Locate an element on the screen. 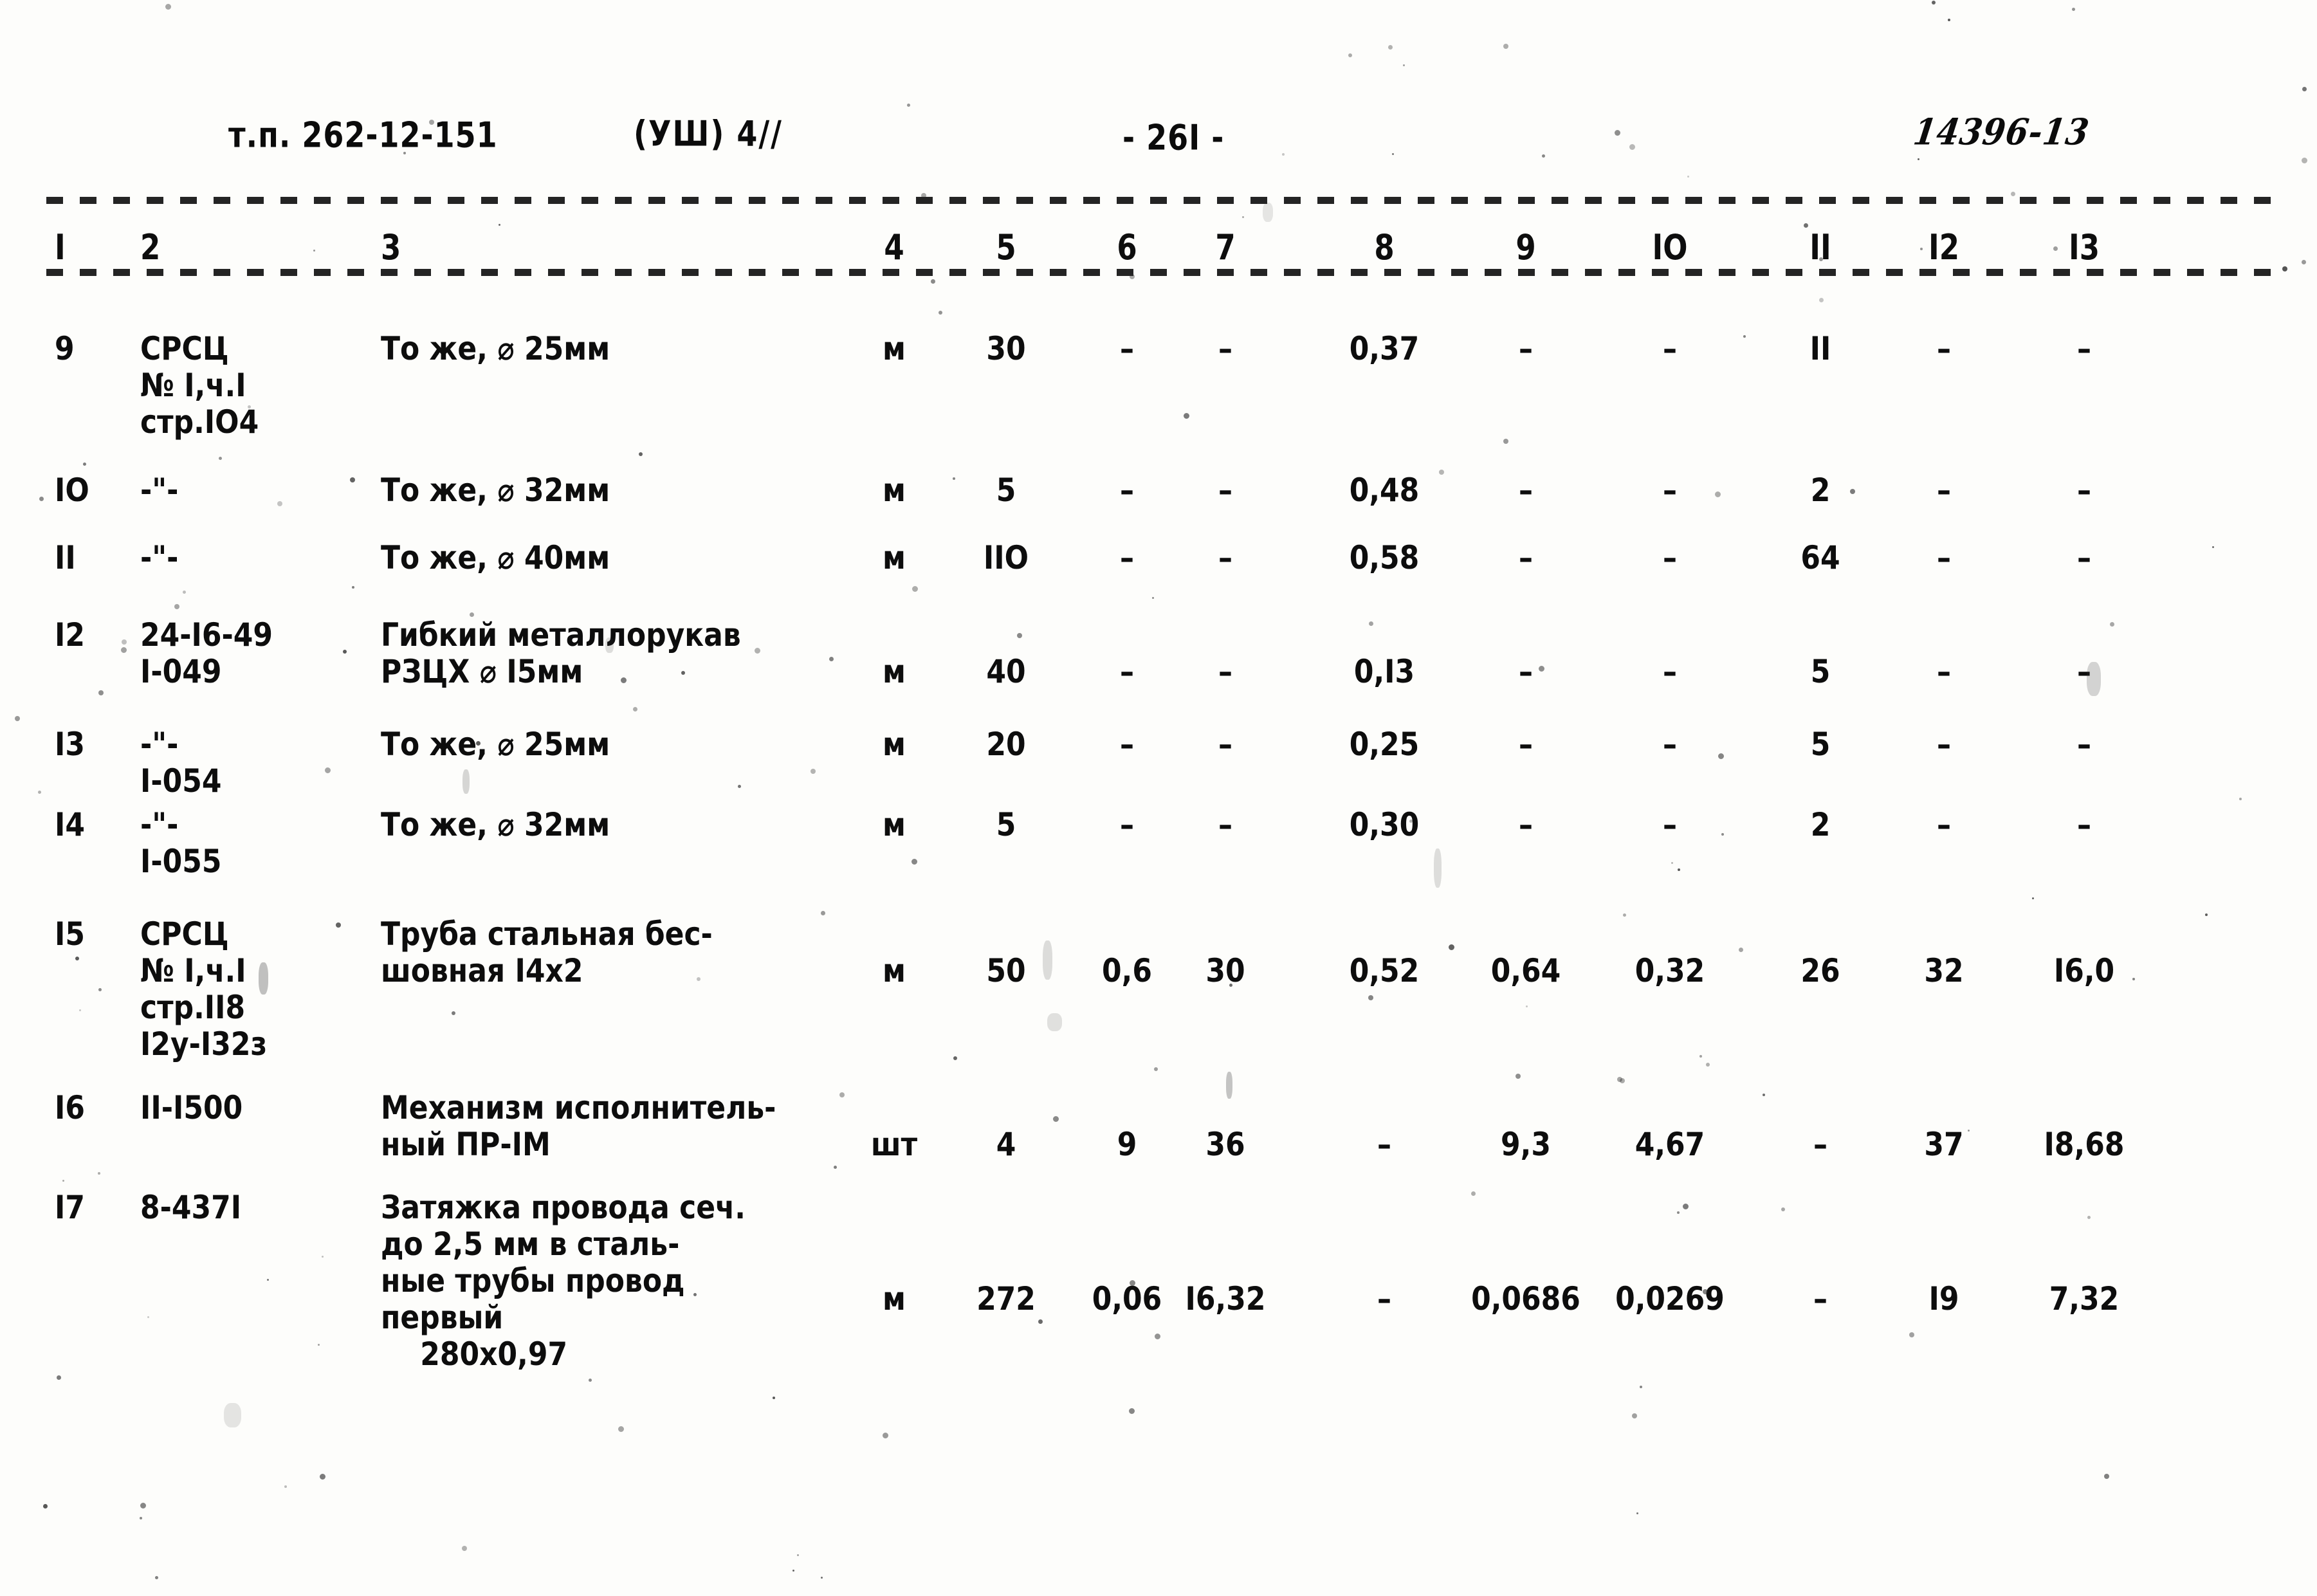 This screenshot has width=2317, height=1596. row-5-position-number: I3 is located at coordinates (70, 745).